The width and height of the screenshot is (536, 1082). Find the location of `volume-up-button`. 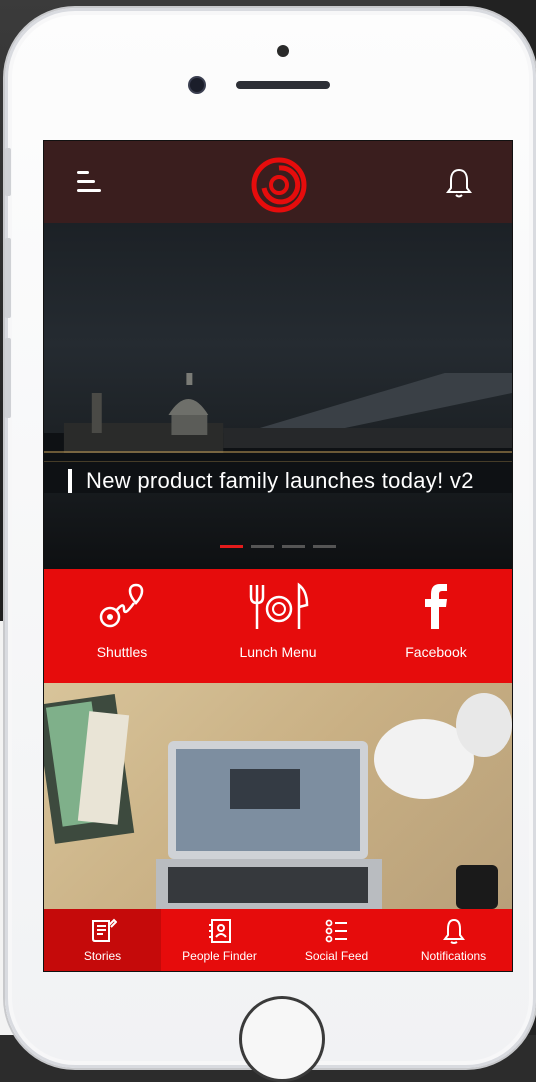

volume-up-button is located at coordinates (8, 278).